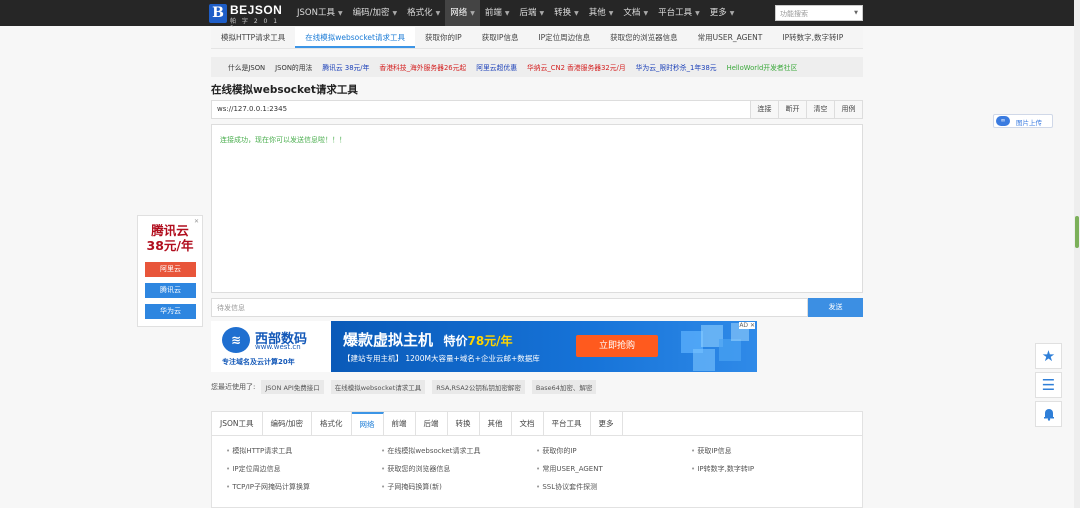  I want to click on tool-link: 模拟HTTP请求工具, so click(259, 451).